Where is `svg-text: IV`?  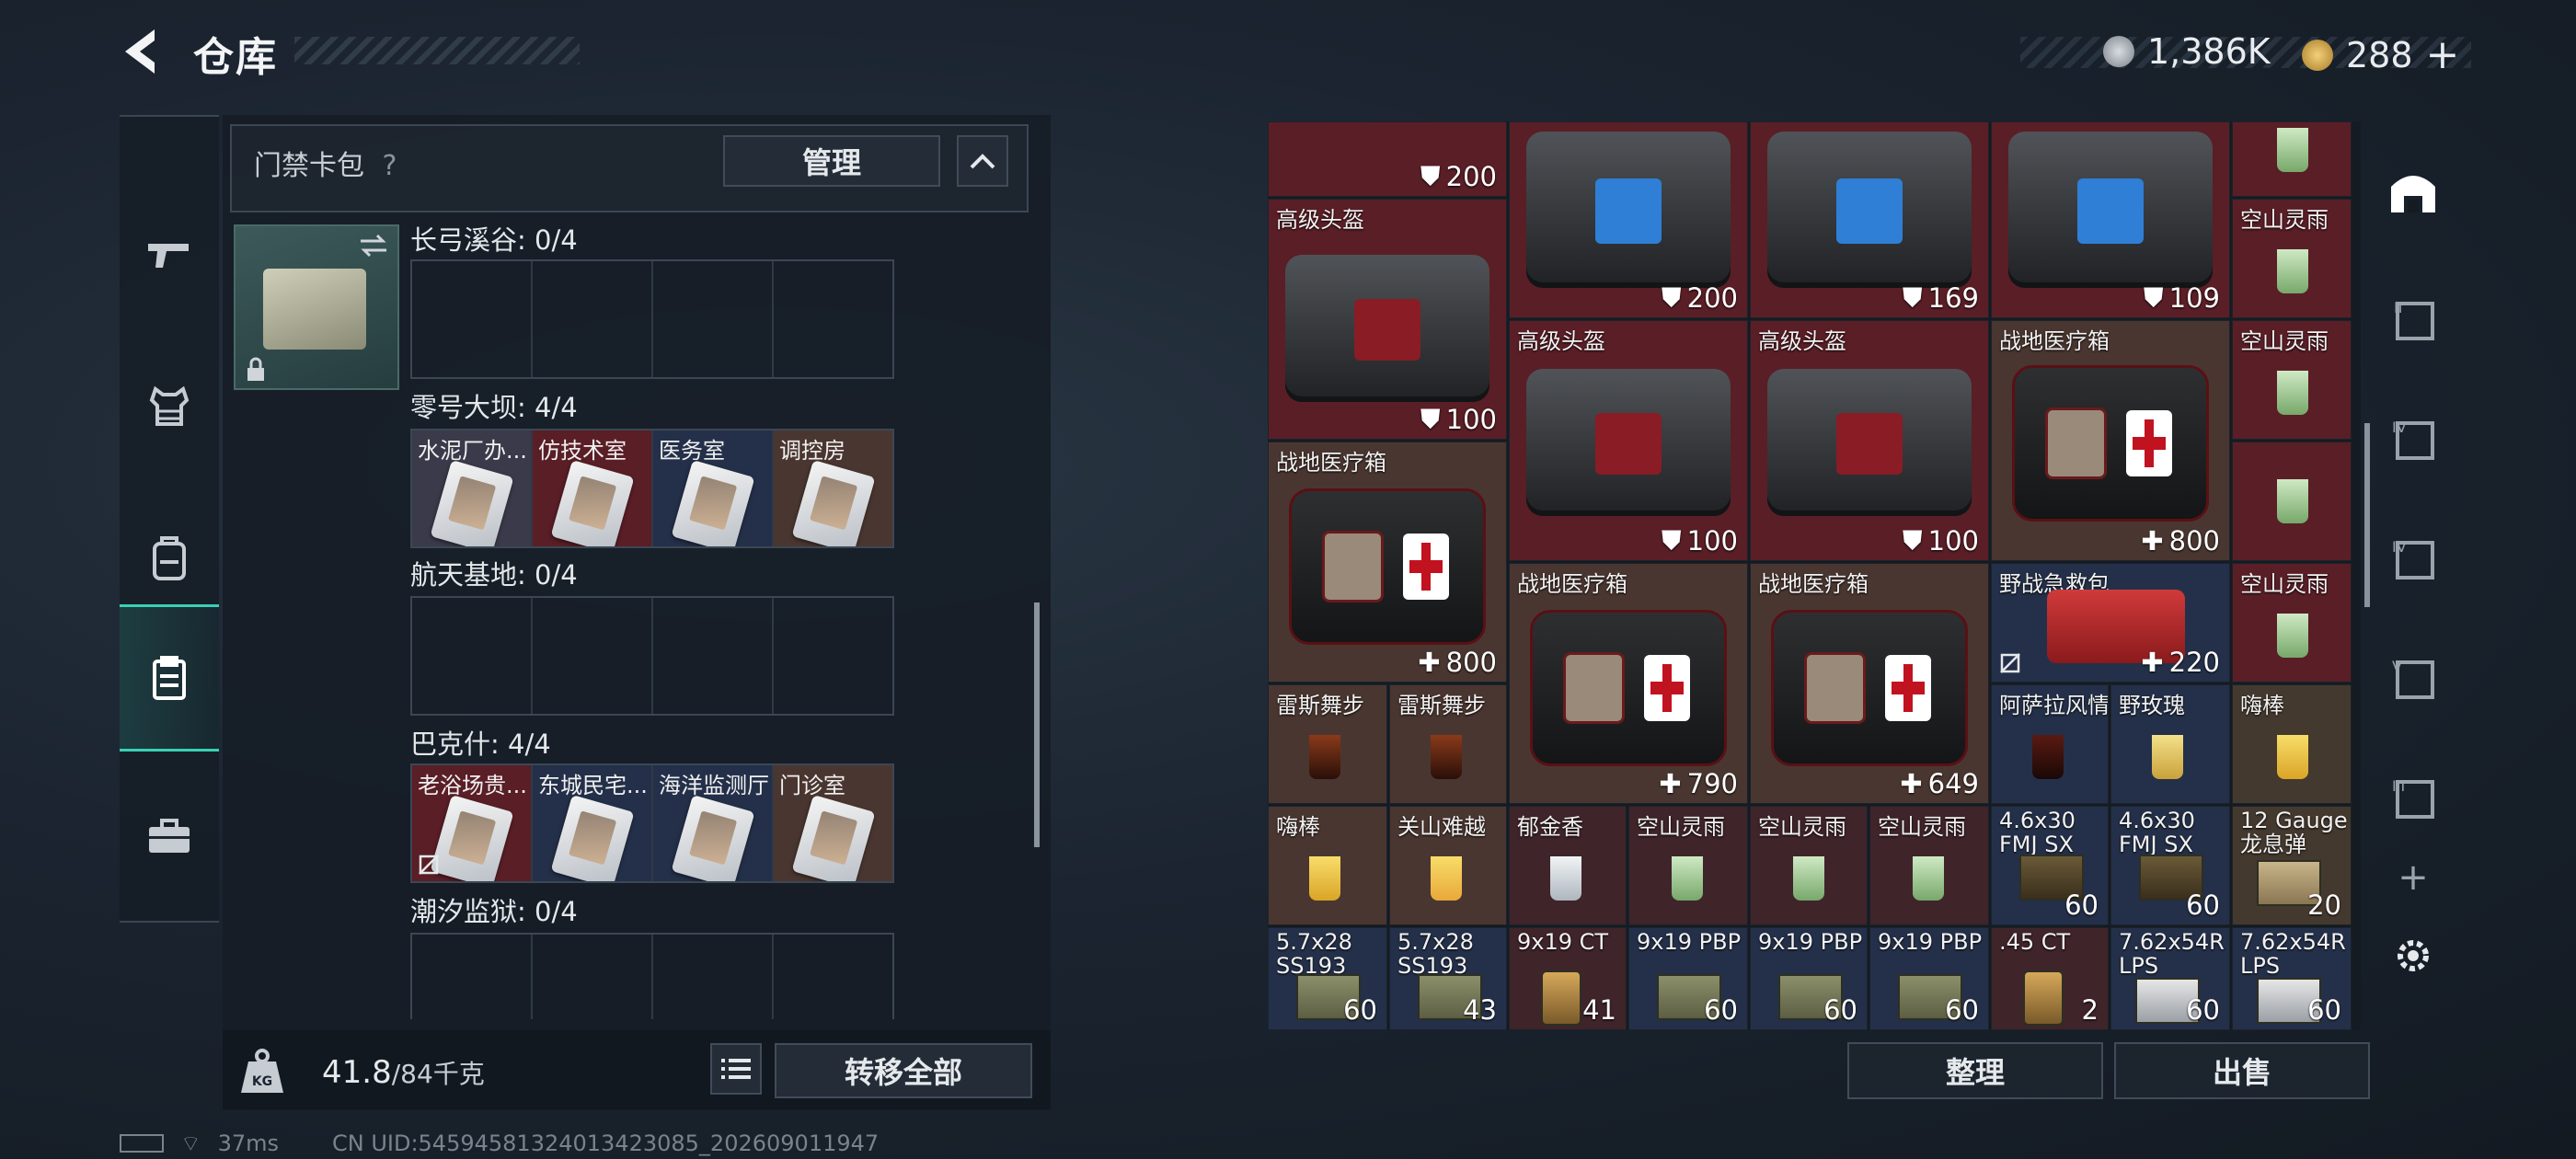
svg-text: IV is located at coordinates (2399, 547).